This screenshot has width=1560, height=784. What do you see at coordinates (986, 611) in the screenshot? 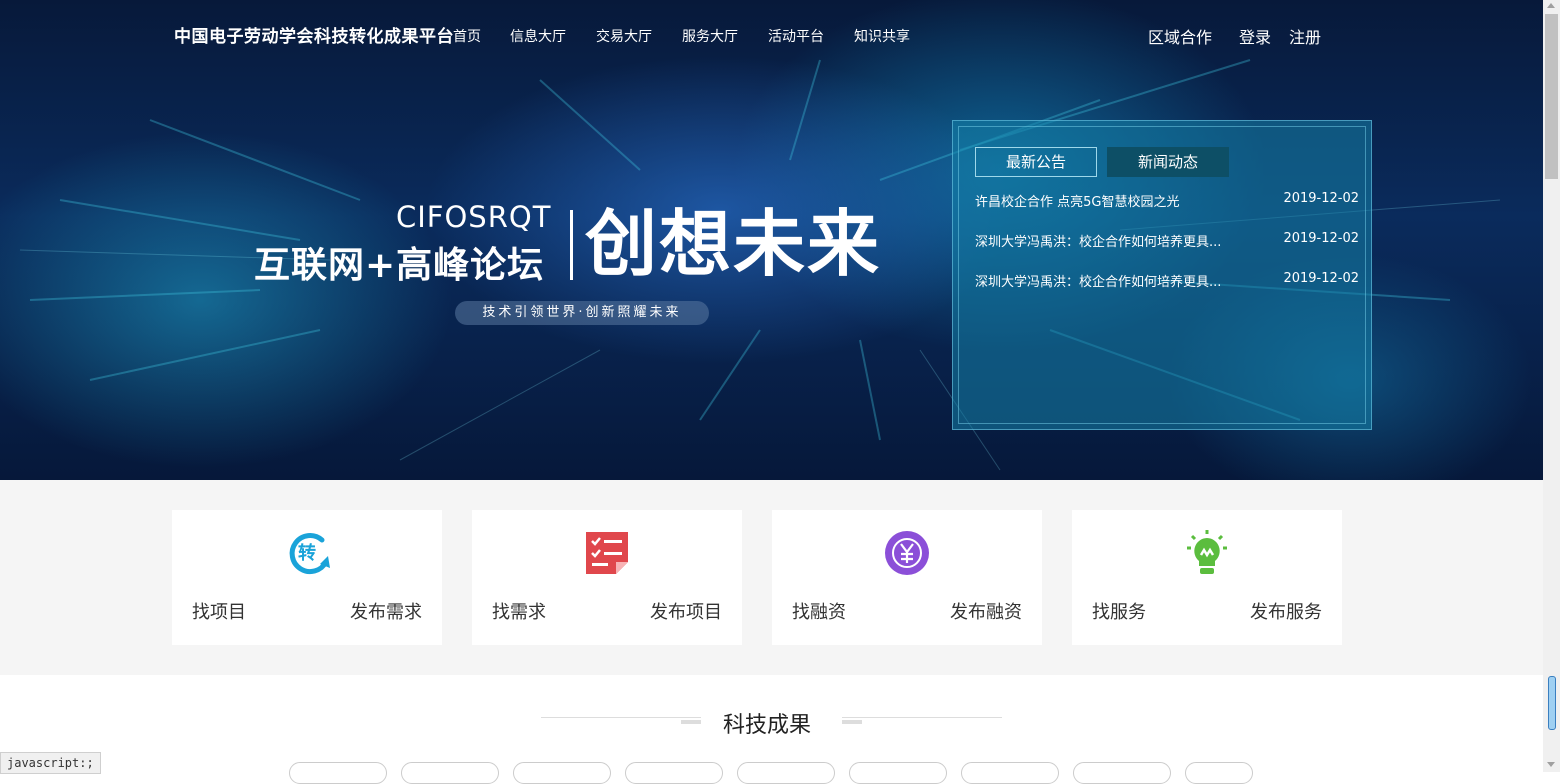
I see `publish-financing-link: 发布融资` at bounding box center [986, 611].